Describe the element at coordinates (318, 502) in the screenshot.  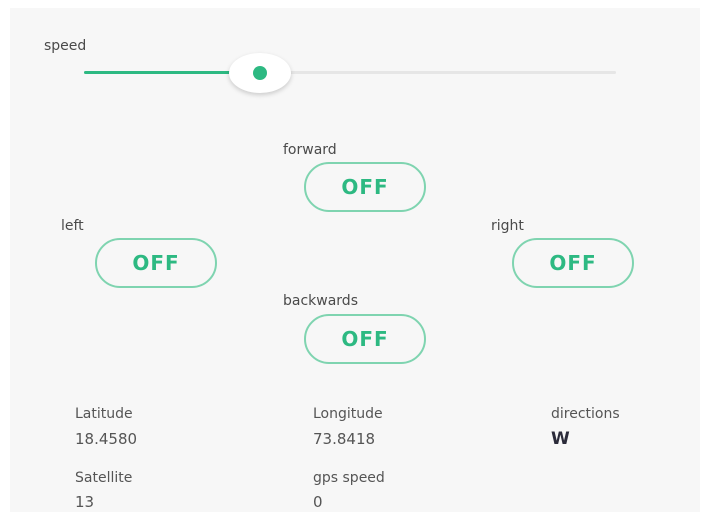
I see `gps-speed-value: 0` at that location.